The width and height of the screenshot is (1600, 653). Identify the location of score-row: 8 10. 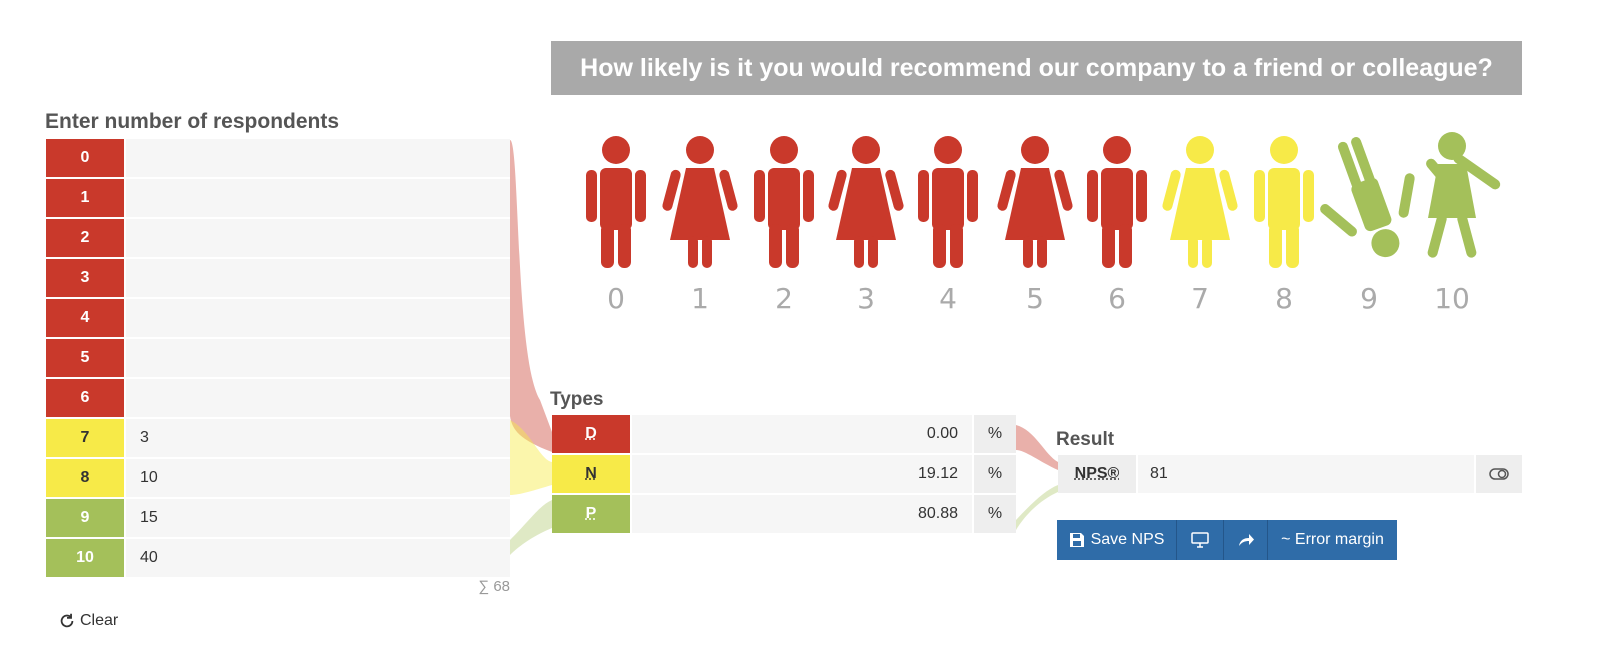
(278, 478).